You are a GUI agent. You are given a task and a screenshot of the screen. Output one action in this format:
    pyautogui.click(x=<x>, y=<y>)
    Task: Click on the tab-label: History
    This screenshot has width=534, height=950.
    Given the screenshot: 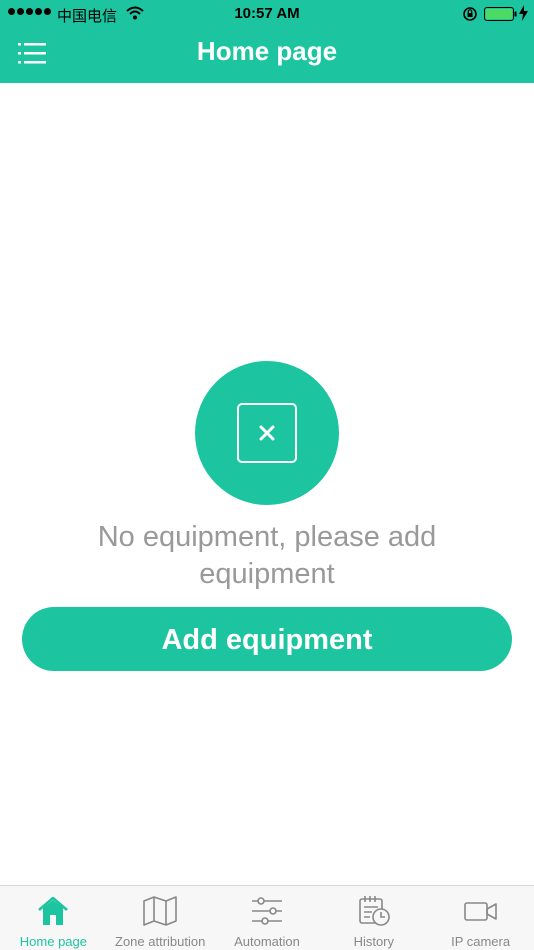 What is the action you would take?
    pyautogui.click(x=374, y=941)
    